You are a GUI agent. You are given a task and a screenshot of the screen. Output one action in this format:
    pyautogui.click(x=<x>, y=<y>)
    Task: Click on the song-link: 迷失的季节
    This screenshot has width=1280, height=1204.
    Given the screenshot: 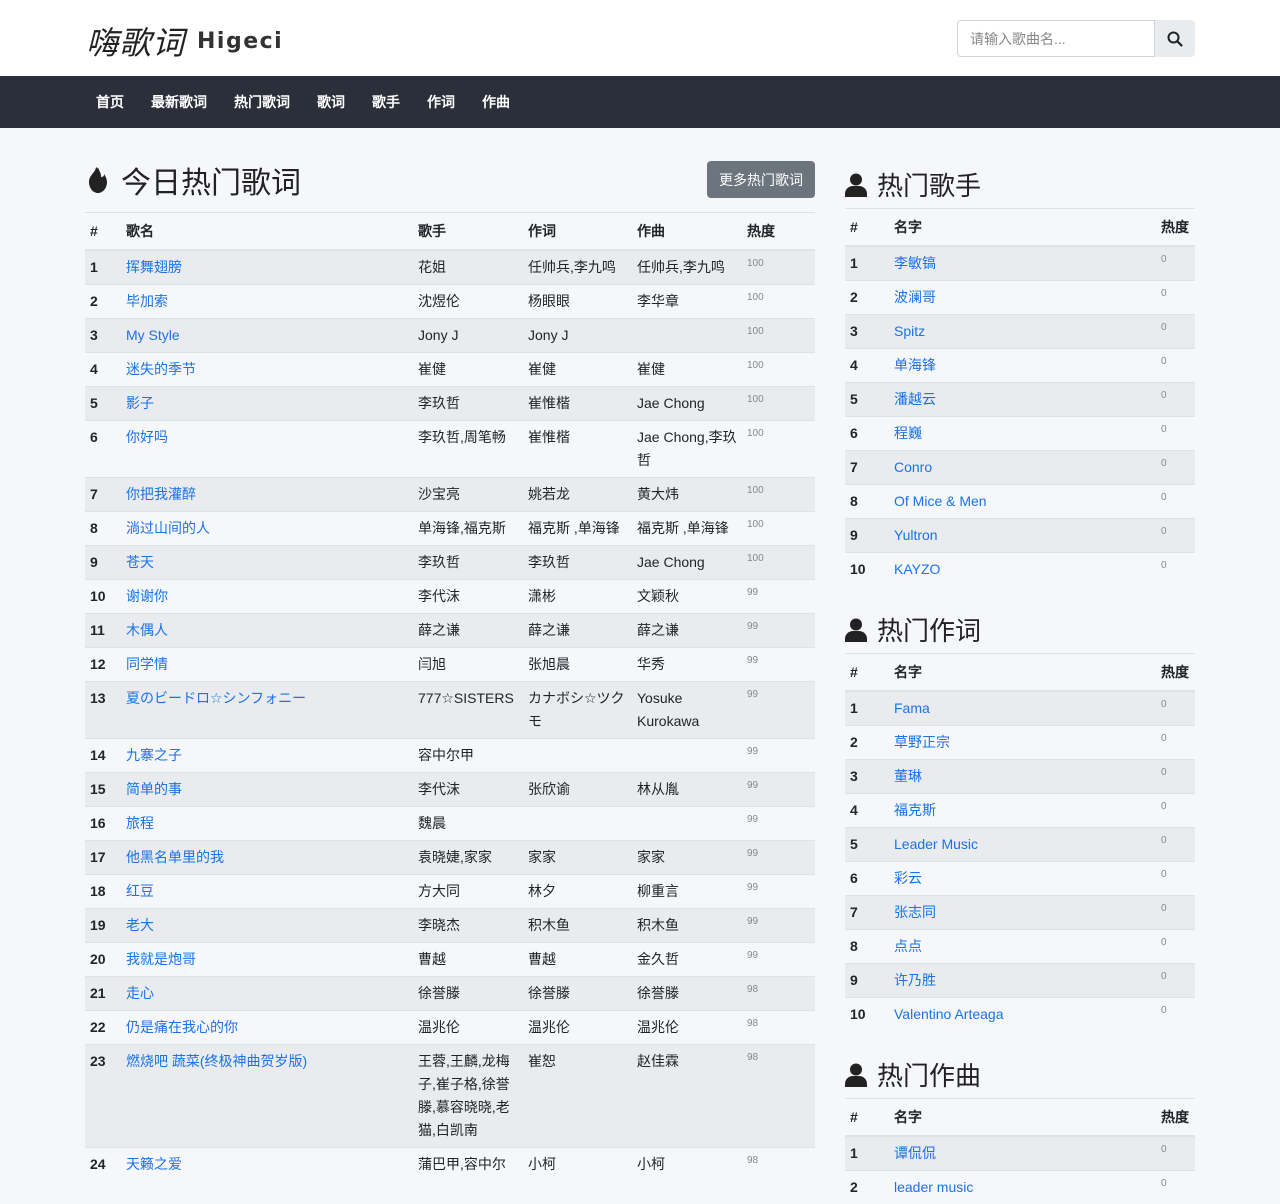 What is the action you would take?
    pyautogui.click(x=161, y=369)
    